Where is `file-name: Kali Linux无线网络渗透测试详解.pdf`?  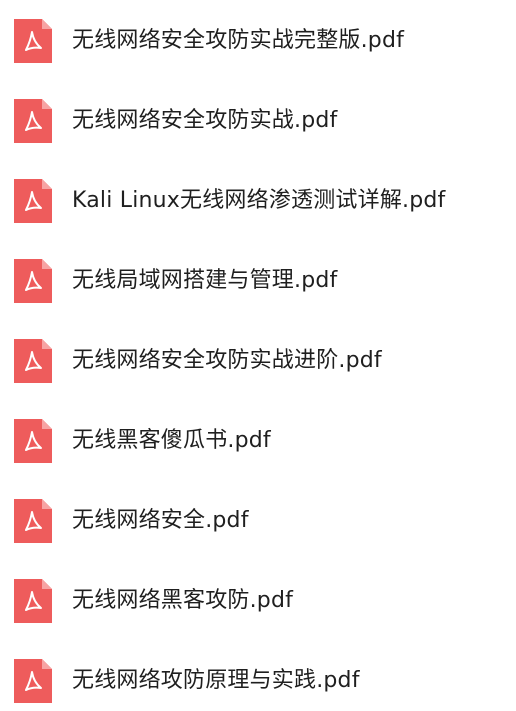
file-name: Kali Linux无线网络渗透测试详解.pdf is located at coordinates (259, 200).